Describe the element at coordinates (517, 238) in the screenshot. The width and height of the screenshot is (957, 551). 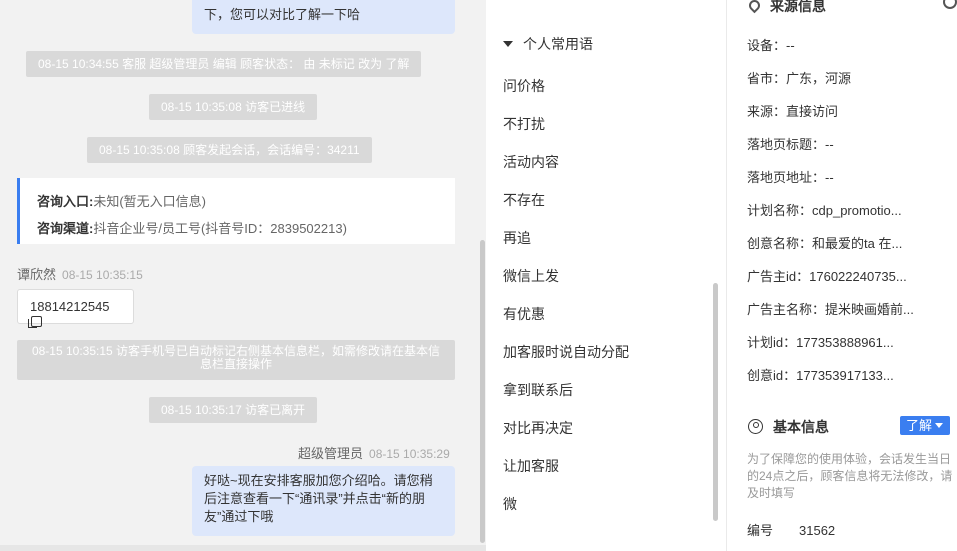
I see `phrase-item: 再追` at that location.